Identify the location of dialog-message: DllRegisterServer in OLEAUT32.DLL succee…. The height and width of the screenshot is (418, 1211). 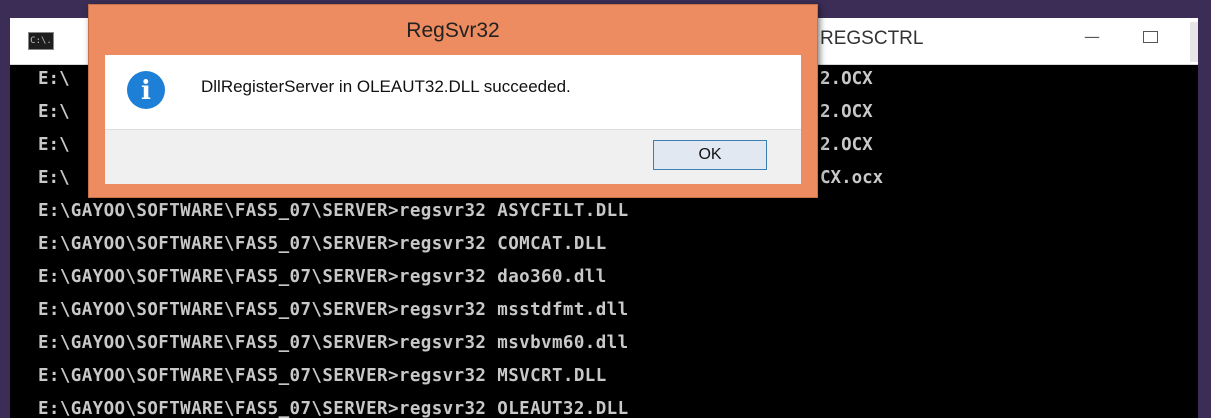
(386, 86).